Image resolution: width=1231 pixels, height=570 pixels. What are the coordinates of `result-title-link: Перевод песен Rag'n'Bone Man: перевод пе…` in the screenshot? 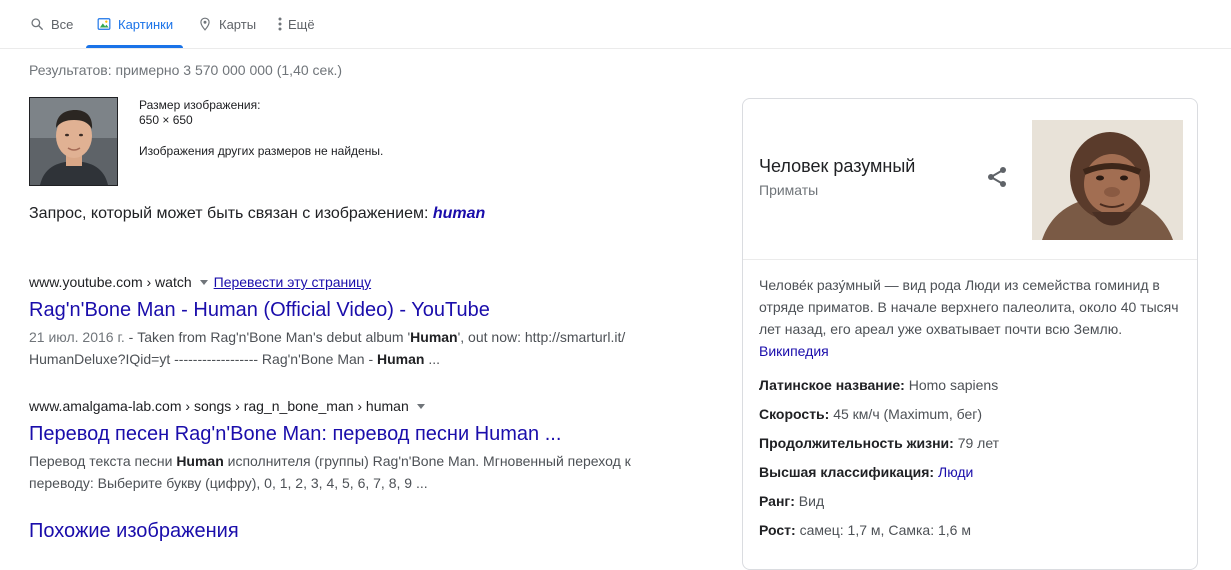 It's located at (339, 434).